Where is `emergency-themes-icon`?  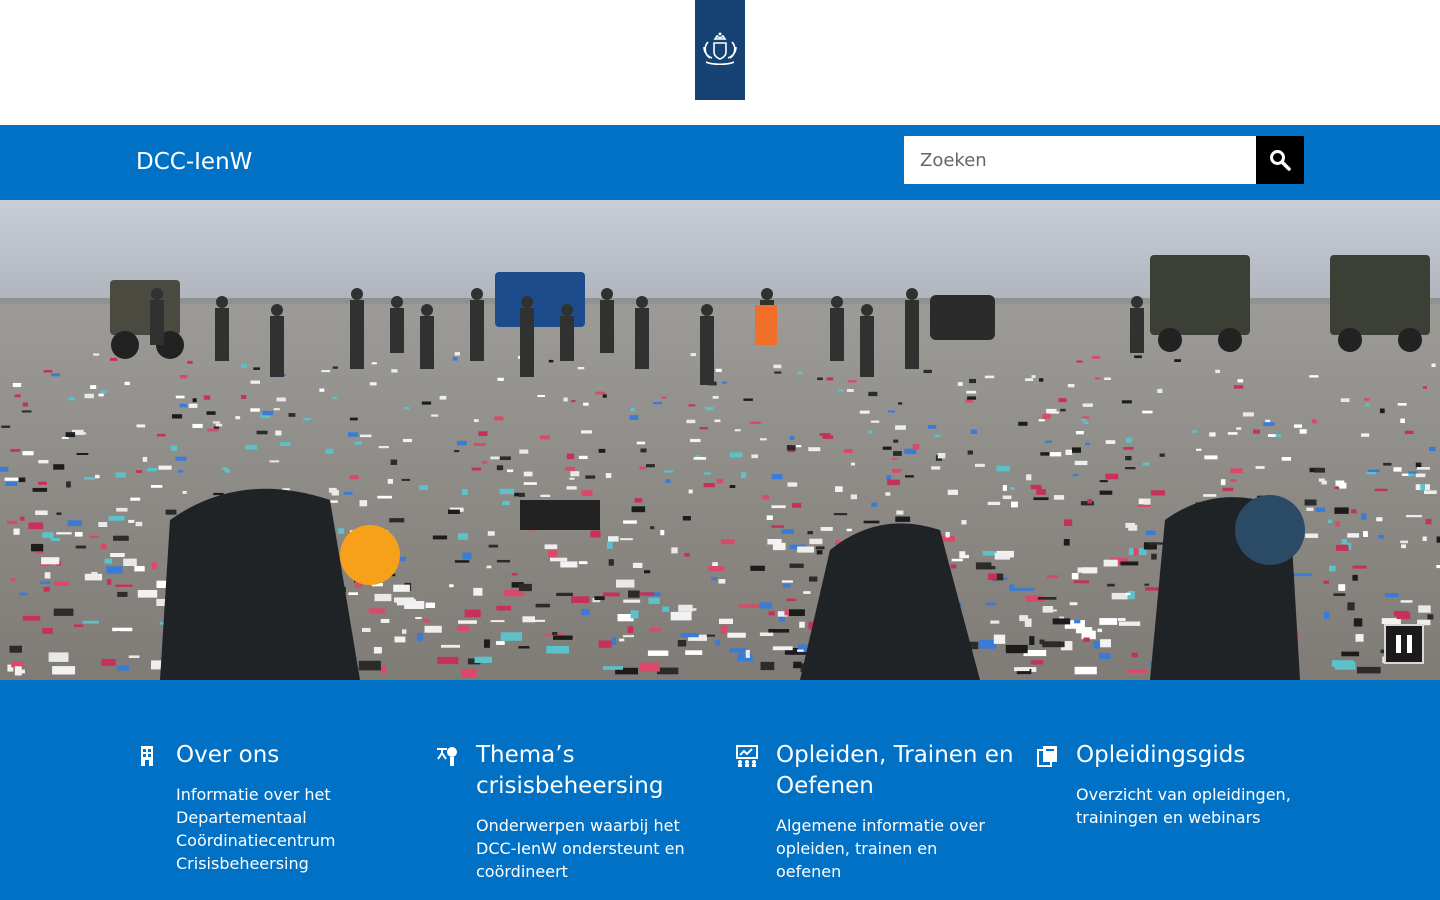 emergency-themes-icon is located at coordinates (447, 756).